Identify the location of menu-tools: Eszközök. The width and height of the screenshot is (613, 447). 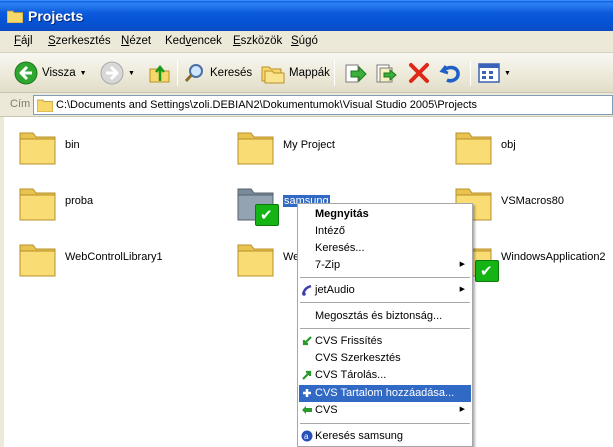
(257, 41).